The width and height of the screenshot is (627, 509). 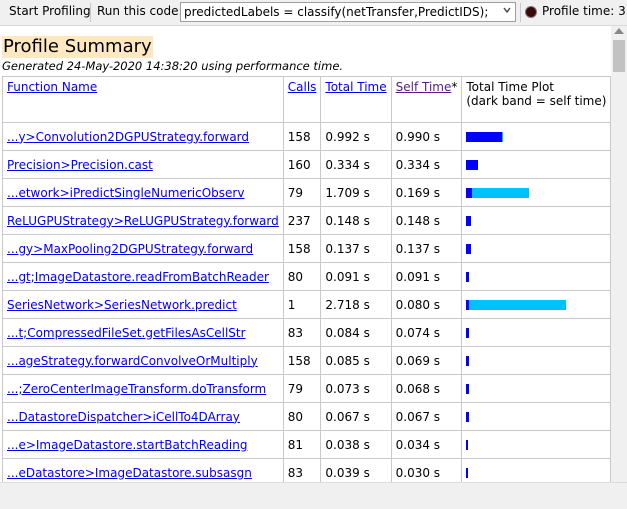 What do you see at coordinates (356, 164) in the screenshot?
I see `total-time-cell: 0.334 s` at bounding box center [356, 164].